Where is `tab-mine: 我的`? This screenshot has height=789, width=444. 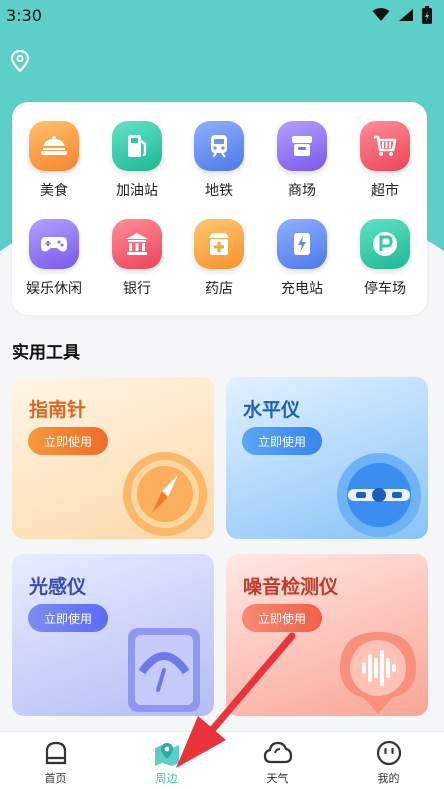 tab-mine: 我的 is located at coordinates (388, 760).